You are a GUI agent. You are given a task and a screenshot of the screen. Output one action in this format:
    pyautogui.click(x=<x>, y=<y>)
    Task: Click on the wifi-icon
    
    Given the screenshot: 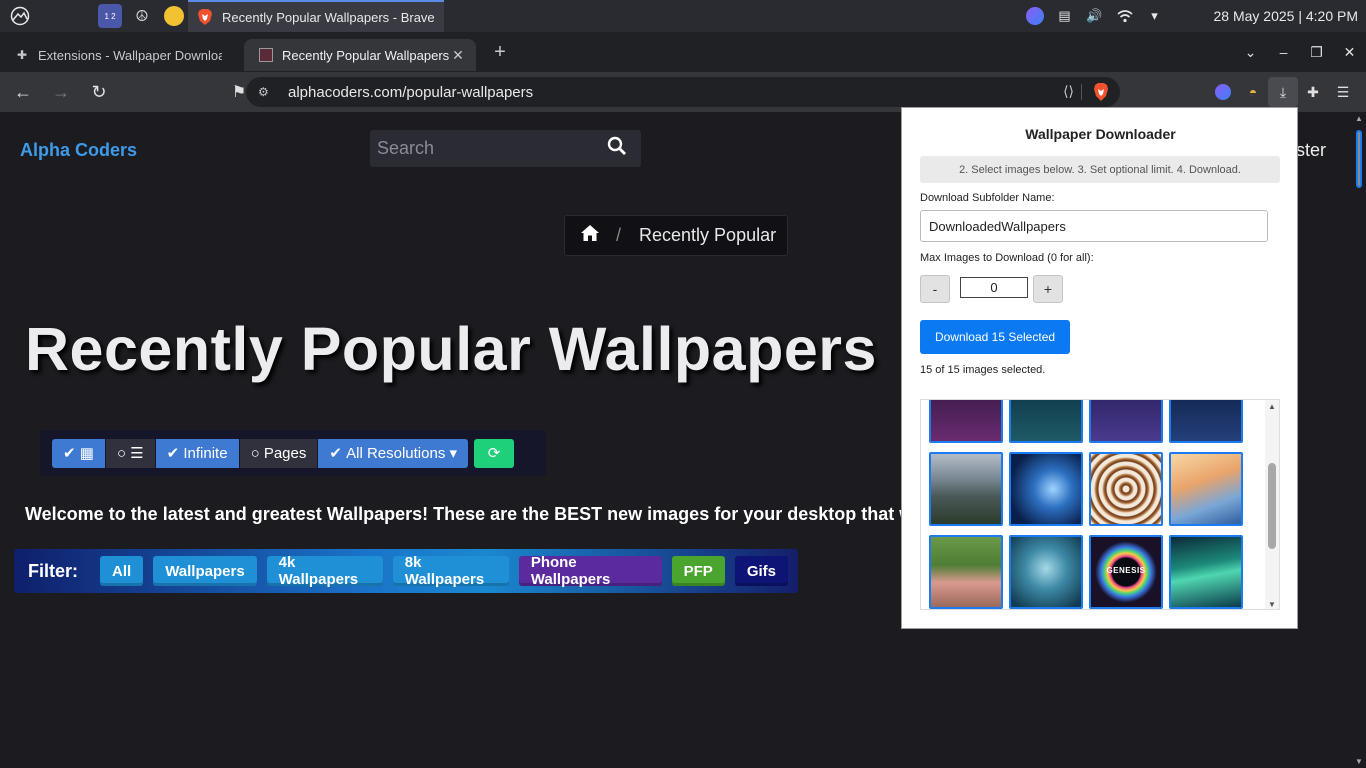 What is the action you would take?
    pyautogui.click(x=1125, y=16)
    